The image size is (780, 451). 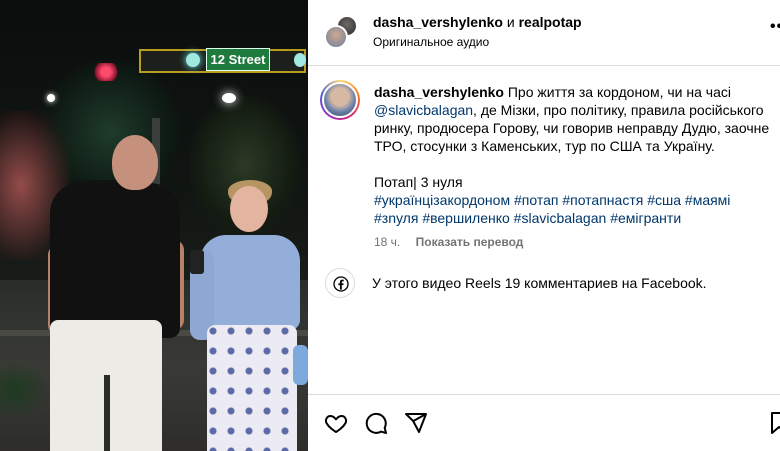 I want to click on man-head, so click(x=135, y=162).